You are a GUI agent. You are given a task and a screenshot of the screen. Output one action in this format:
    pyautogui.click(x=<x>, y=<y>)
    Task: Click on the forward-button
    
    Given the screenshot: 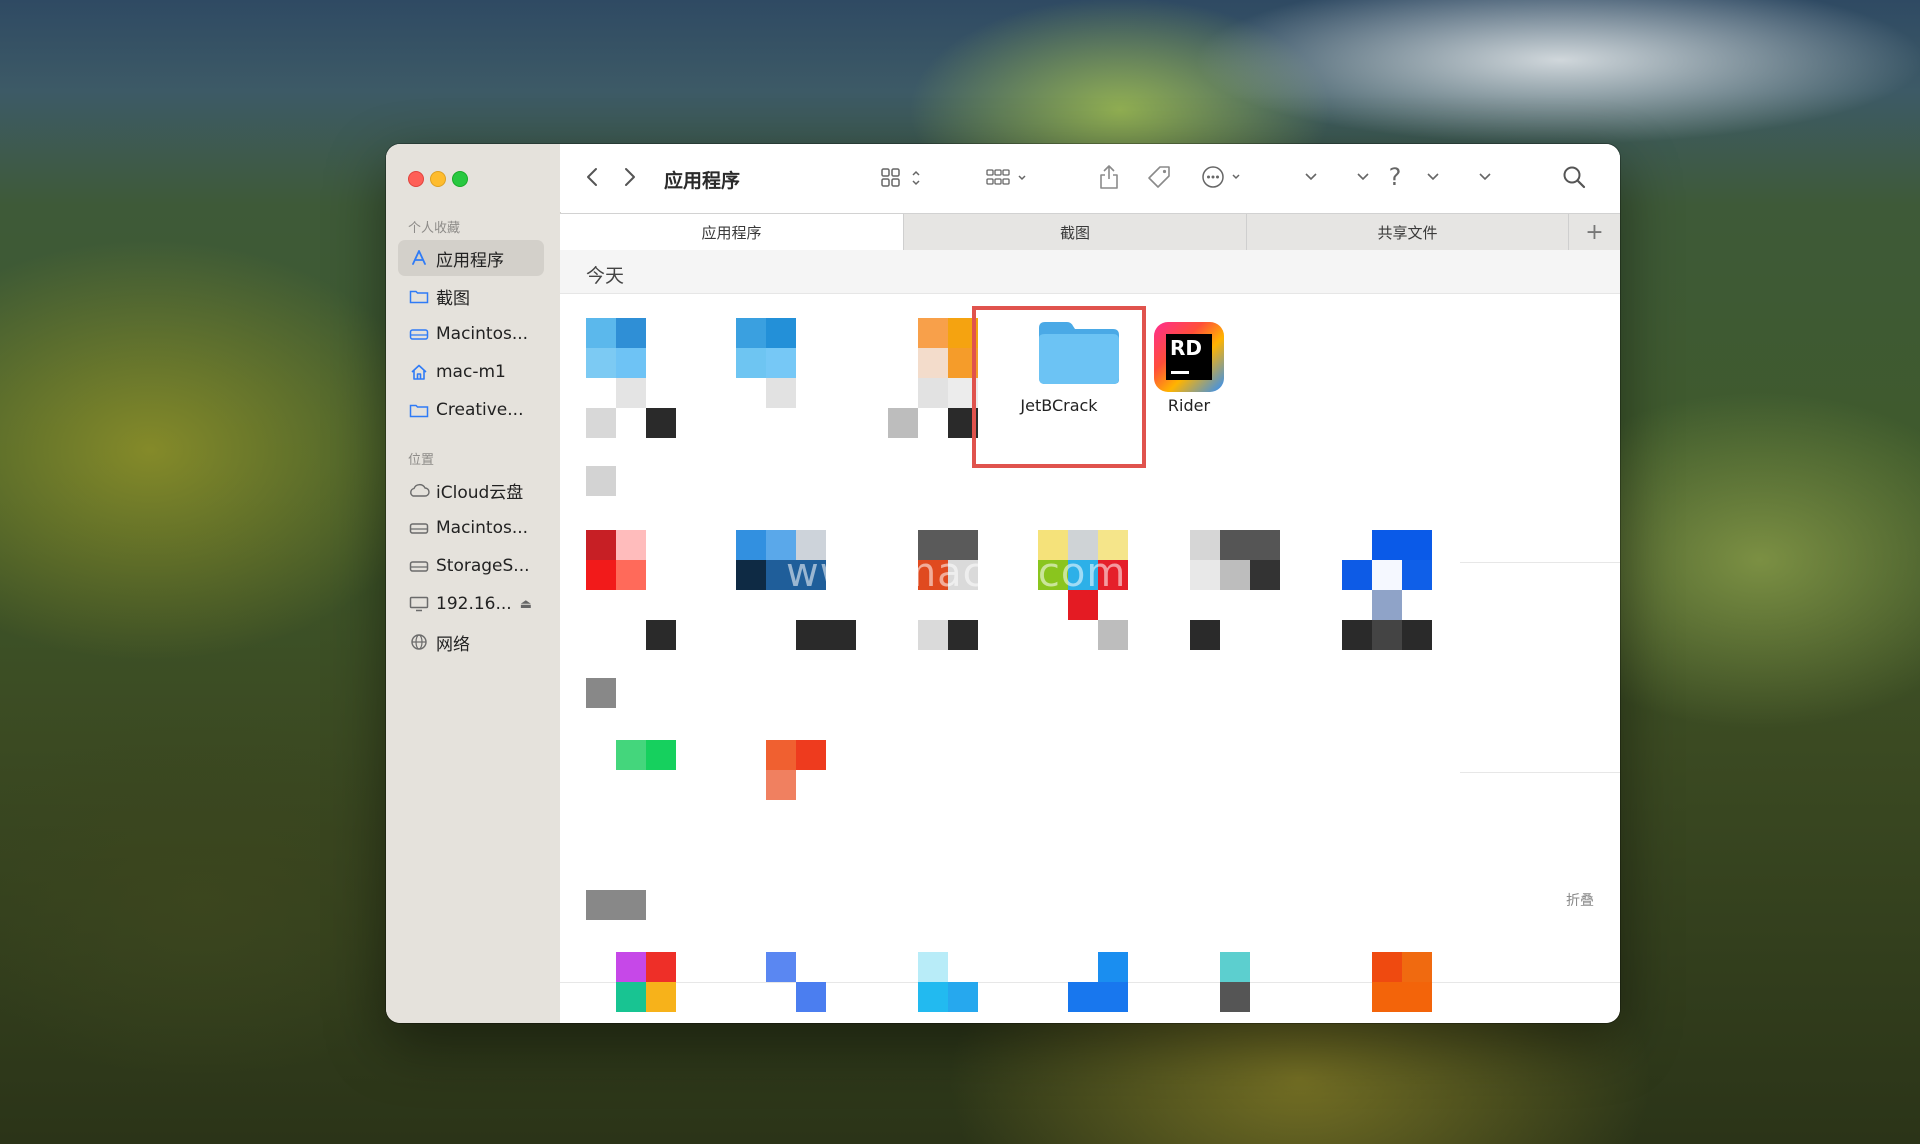 What is the action you would take?
    pyautogui.click(x=630, y=177)
    